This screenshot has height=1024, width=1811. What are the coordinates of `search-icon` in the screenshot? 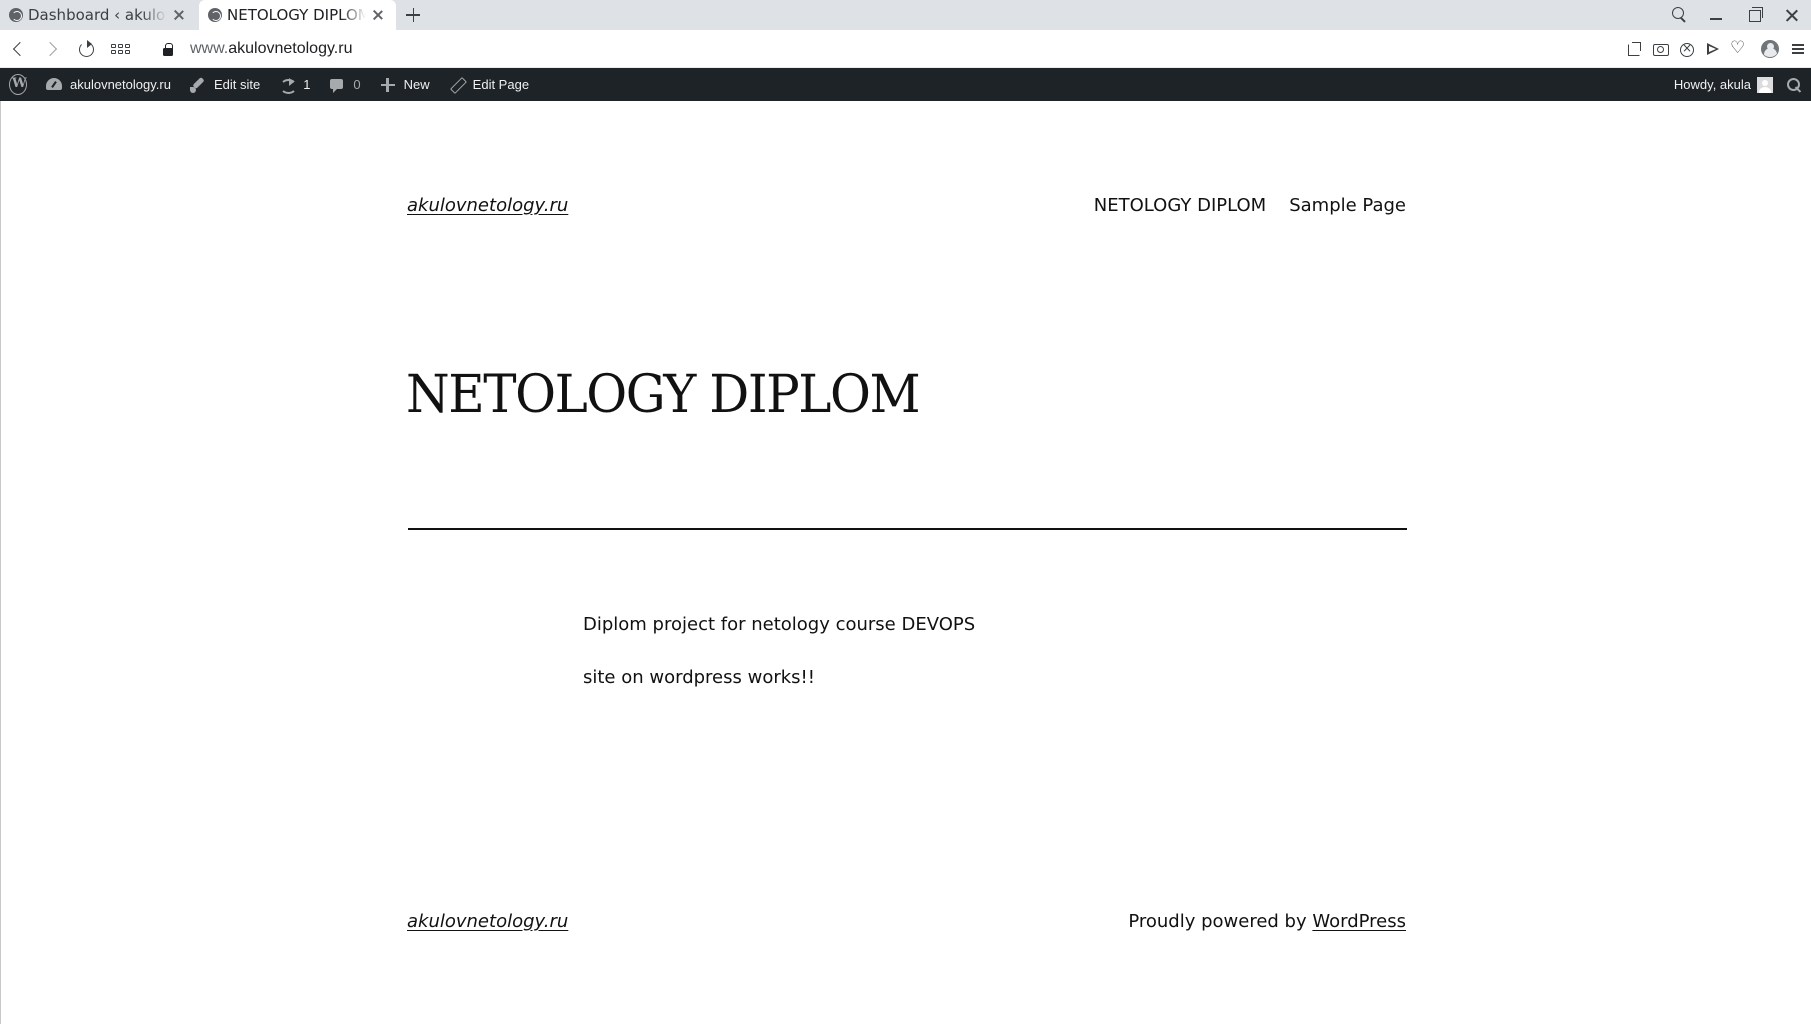 It's located at (1794, 85).